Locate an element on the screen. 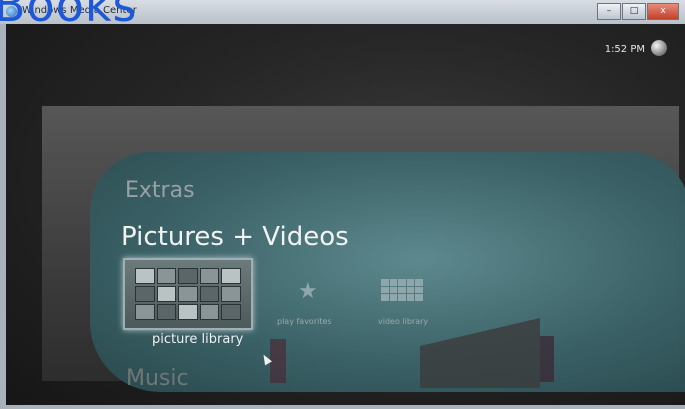 The image size is (685, 409). photo-grid-icon is located at coordinates (188, 294).